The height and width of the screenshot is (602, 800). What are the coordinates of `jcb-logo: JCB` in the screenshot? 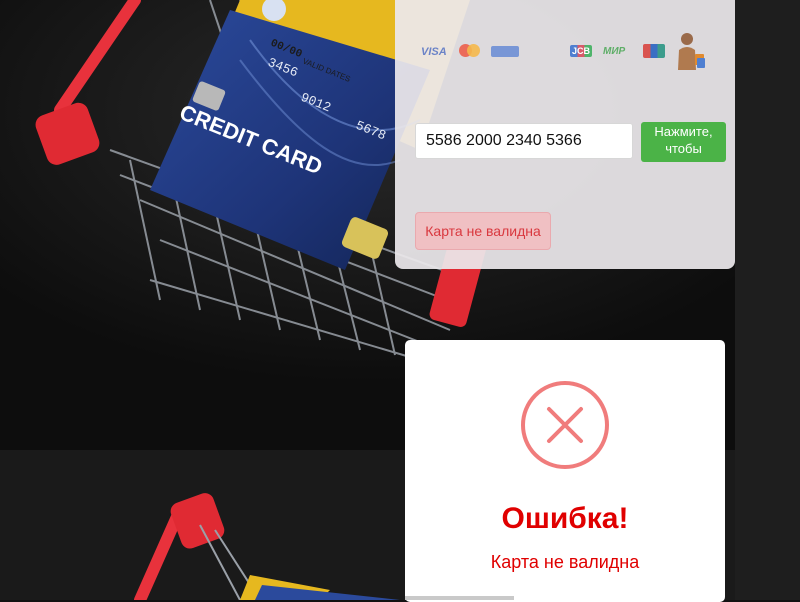 It's located at (581, 51).